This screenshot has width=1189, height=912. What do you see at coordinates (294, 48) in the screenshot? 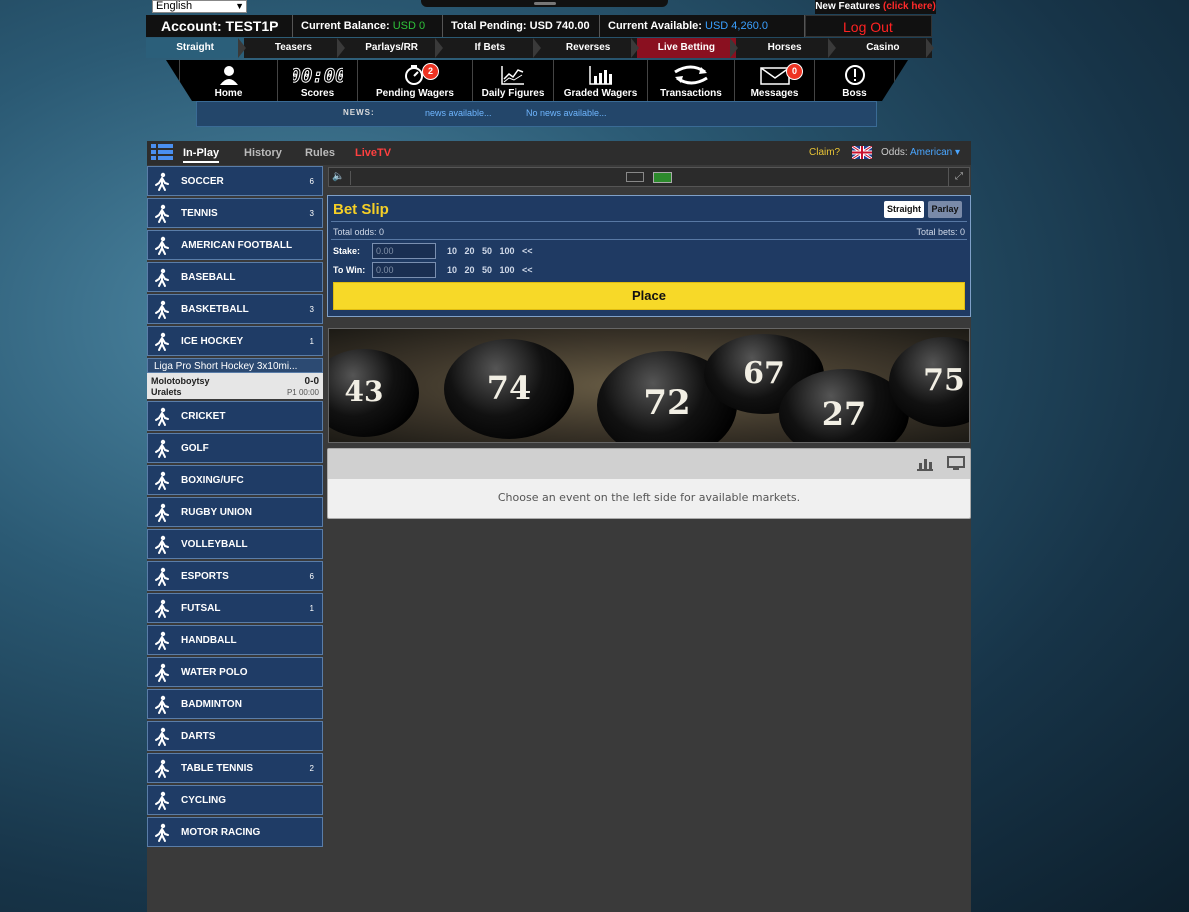
I see `tab-teasers: Teasers` at bounding box center [294, 48].